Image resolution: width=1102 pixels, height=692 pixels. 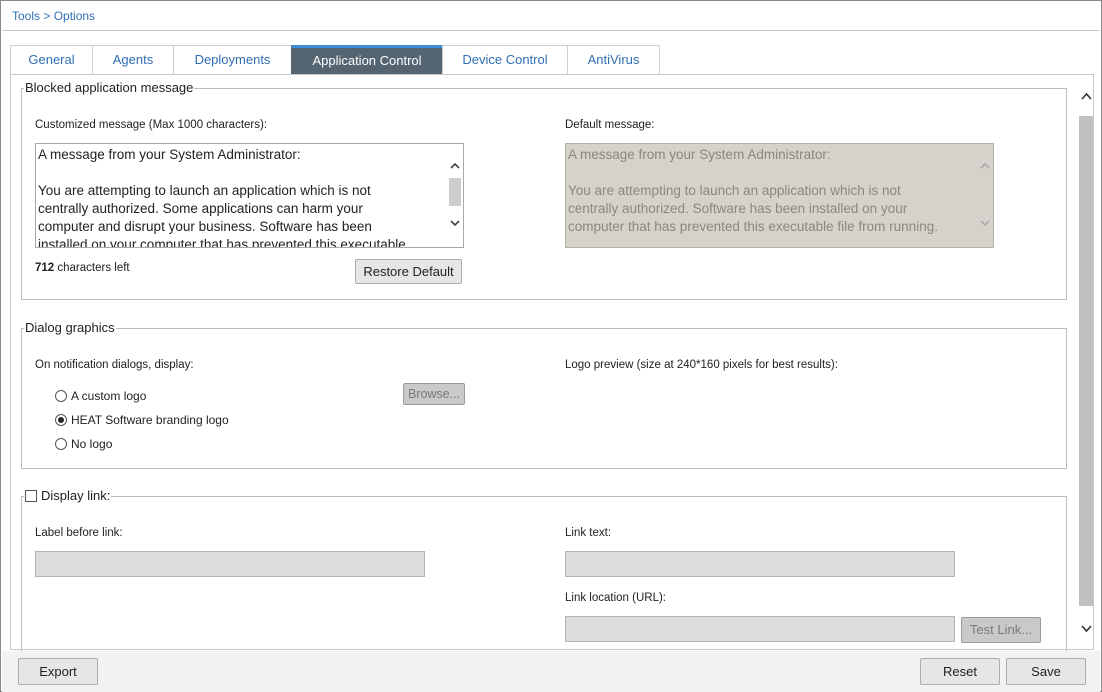 I want to click on radio-custom-logo: A custom logo, so click(x=100, y=396).